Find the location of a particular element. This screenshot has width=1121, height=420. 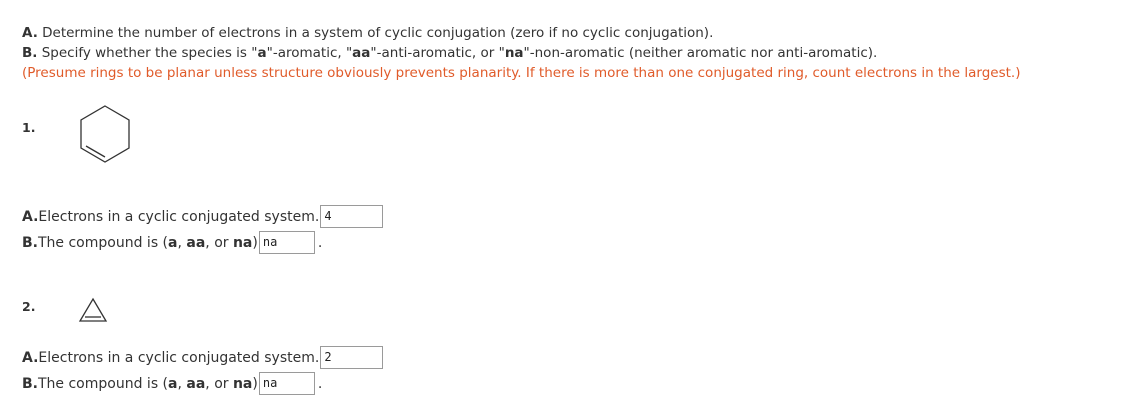

instruction-b-text: "-aromatic, " is located at coordinates (309, 53).